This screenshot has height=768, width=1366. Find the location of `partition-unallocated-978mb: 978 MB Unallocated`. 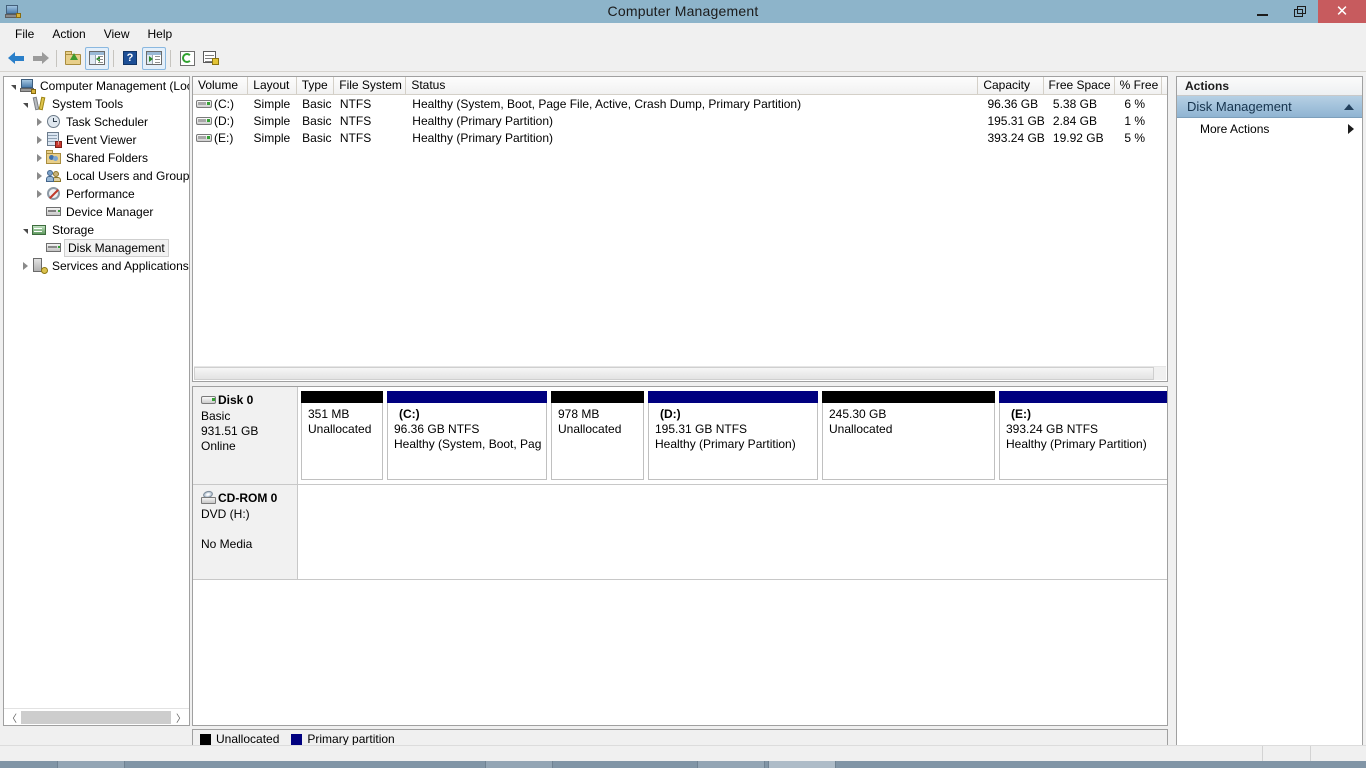

partition-unallocated-978mb: 978 MB Unallocated is located at coordinates (597, 435).